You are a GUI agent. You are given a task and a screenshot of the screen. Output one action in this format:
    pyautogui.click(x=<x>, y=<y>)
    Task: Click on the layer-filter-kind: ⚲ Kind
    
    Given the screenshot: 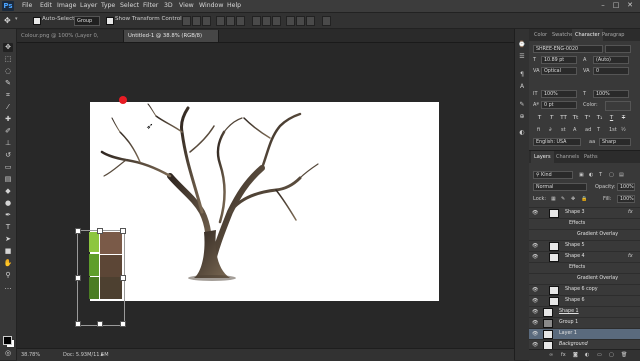 What is the action you would take?
    pyautogui.click(x=553, y=175)
    